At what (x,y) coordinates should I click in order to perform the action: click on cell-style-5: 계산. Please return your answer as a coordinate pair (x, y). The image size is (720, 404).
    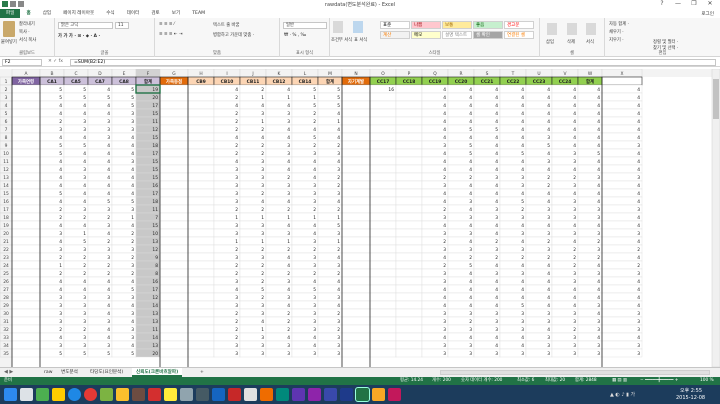
    Looking at the image, I should click on (395, 35).